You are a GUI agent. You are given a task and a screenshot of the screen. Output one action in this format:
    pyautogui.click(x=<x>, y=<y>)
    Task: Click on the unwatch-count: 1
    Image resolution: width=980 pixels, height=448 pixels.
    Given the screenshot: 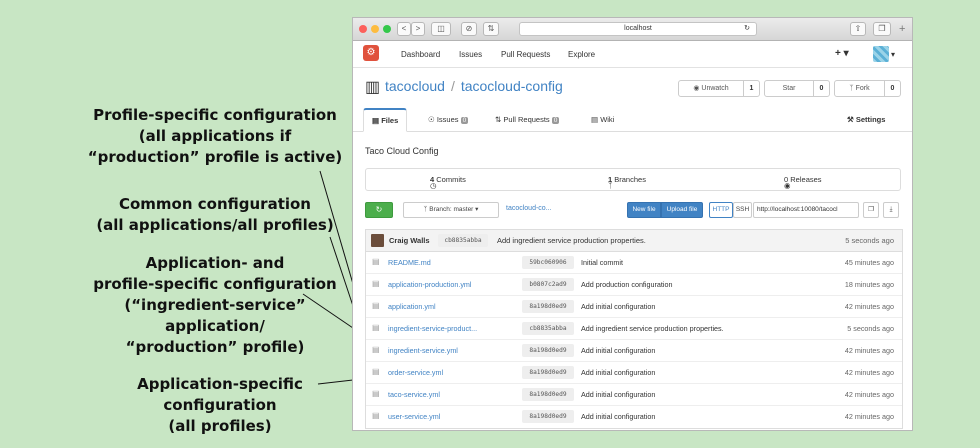 What is the action you would take?
    pyautogui.click(x=751, y=88)
    